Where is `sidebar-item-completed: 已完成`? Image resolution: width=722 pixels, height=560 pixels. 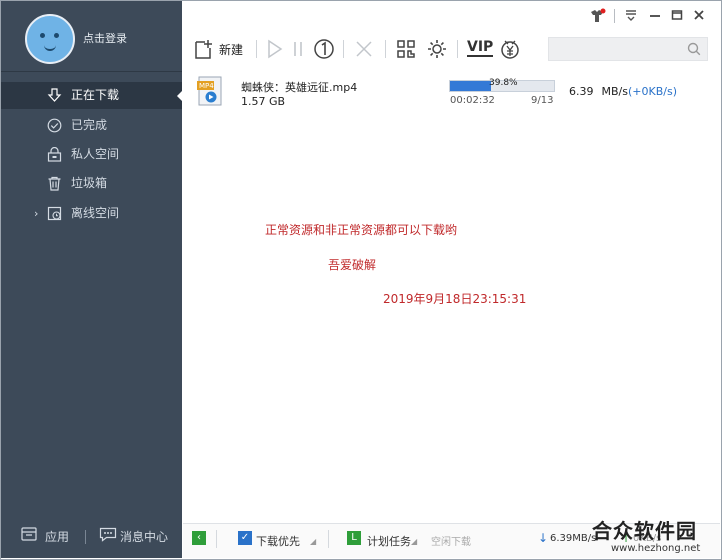 sidebar-item-completed: 已完成 is located at coordinates (91, 125).